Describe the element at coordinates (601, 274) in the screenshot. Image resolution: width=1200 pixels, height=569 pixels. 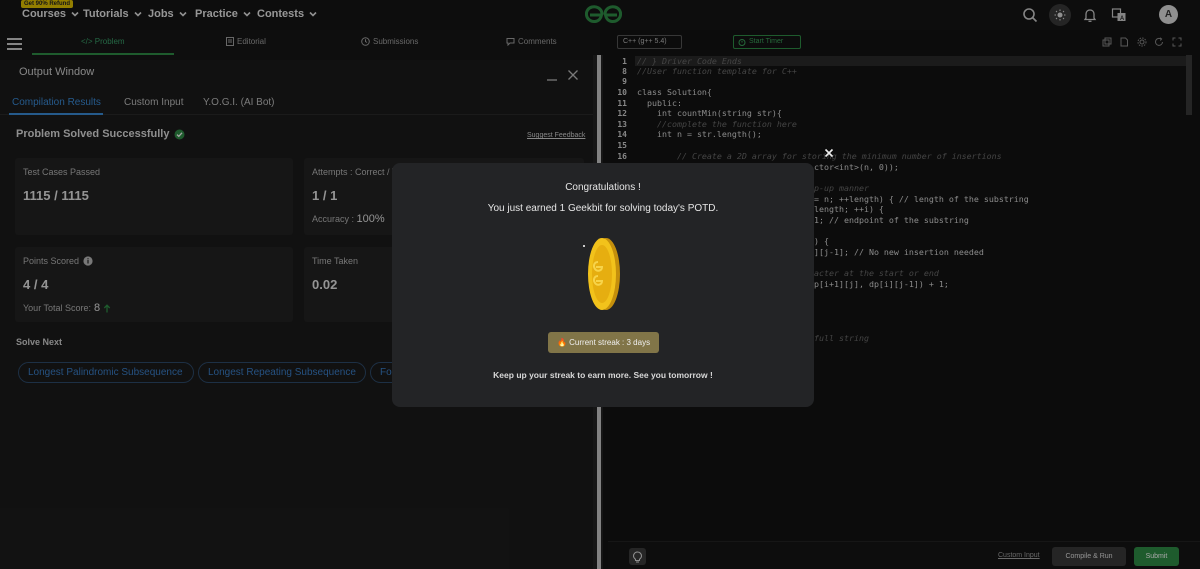
I see `geekbit-coin-icon` at that location.